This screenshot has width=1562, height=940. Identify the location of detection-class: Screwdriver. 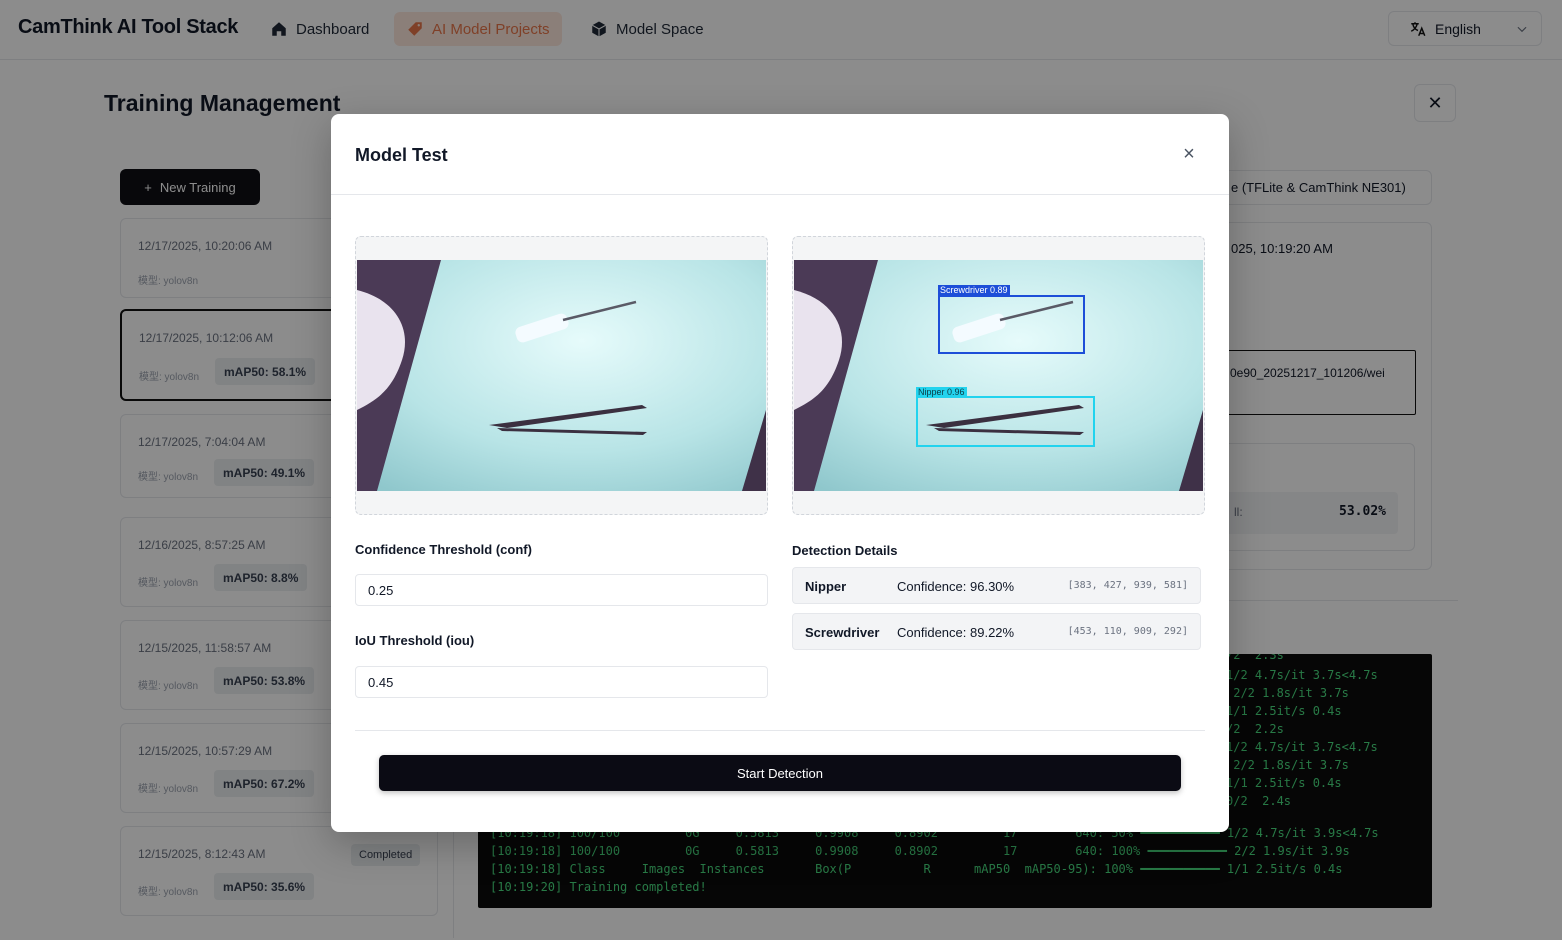
(842, 632).